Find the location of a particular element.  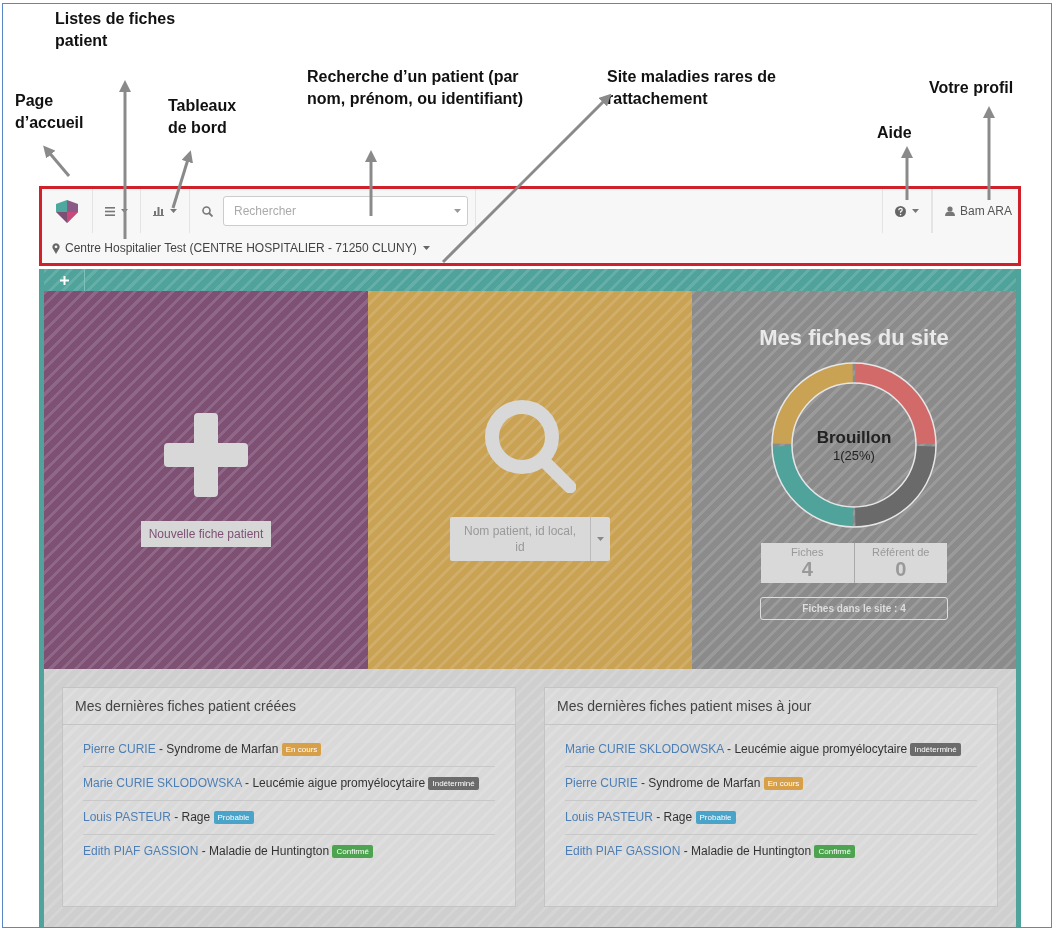

stat-label: Référent de is located at coordinates (901, 552).